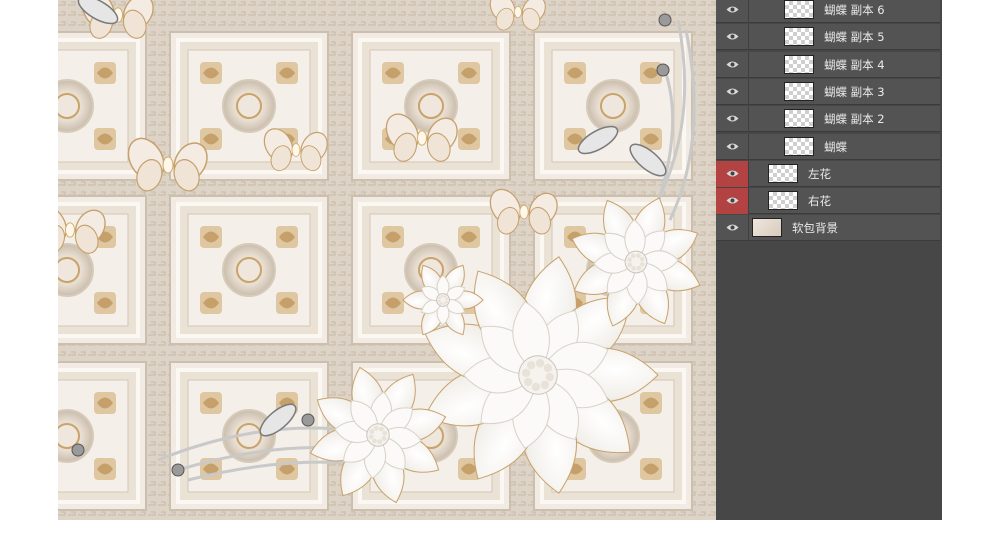 This screenshot has height=558, width=1000. What do you see at coordinates (854, 37) in the screenshot?
I see `layer-name: 蝴蝶 副本 5` at bounding box center [854, 37].